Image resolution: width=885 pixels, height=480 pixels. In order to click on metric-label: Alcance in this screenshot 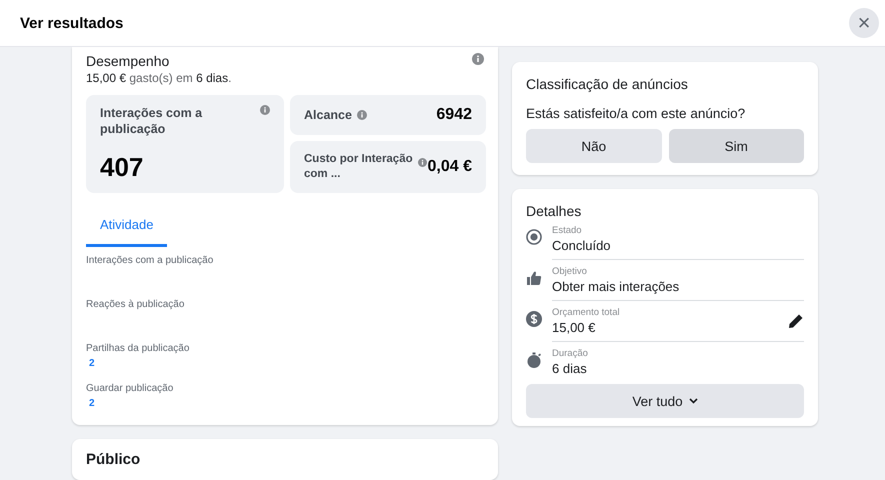, I will do `click(328, 115)`.